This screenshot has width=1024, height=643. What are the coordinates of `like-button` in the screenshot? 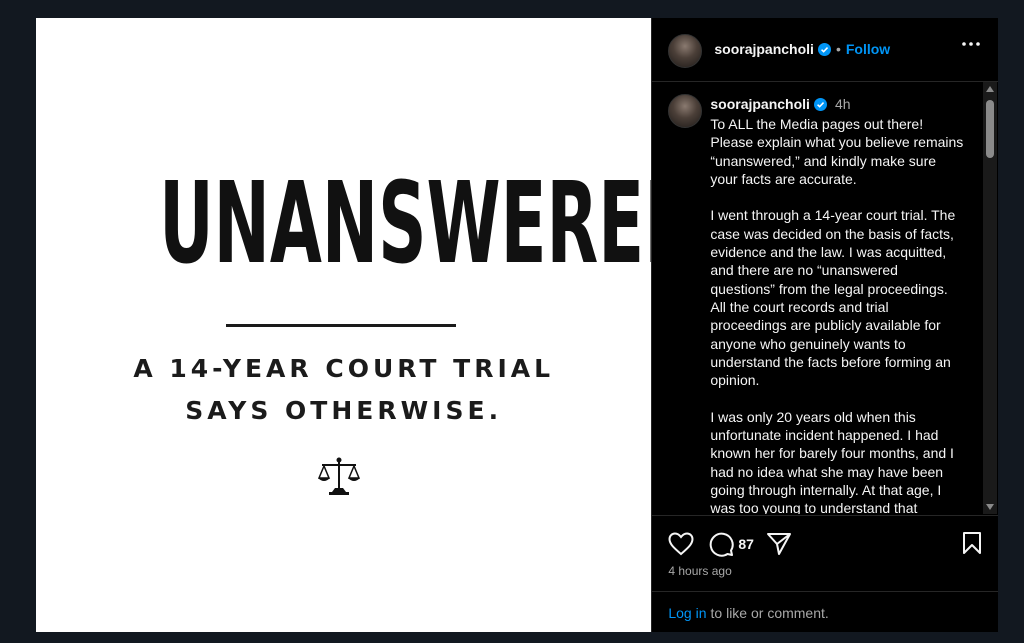 It's located at (681, 544).